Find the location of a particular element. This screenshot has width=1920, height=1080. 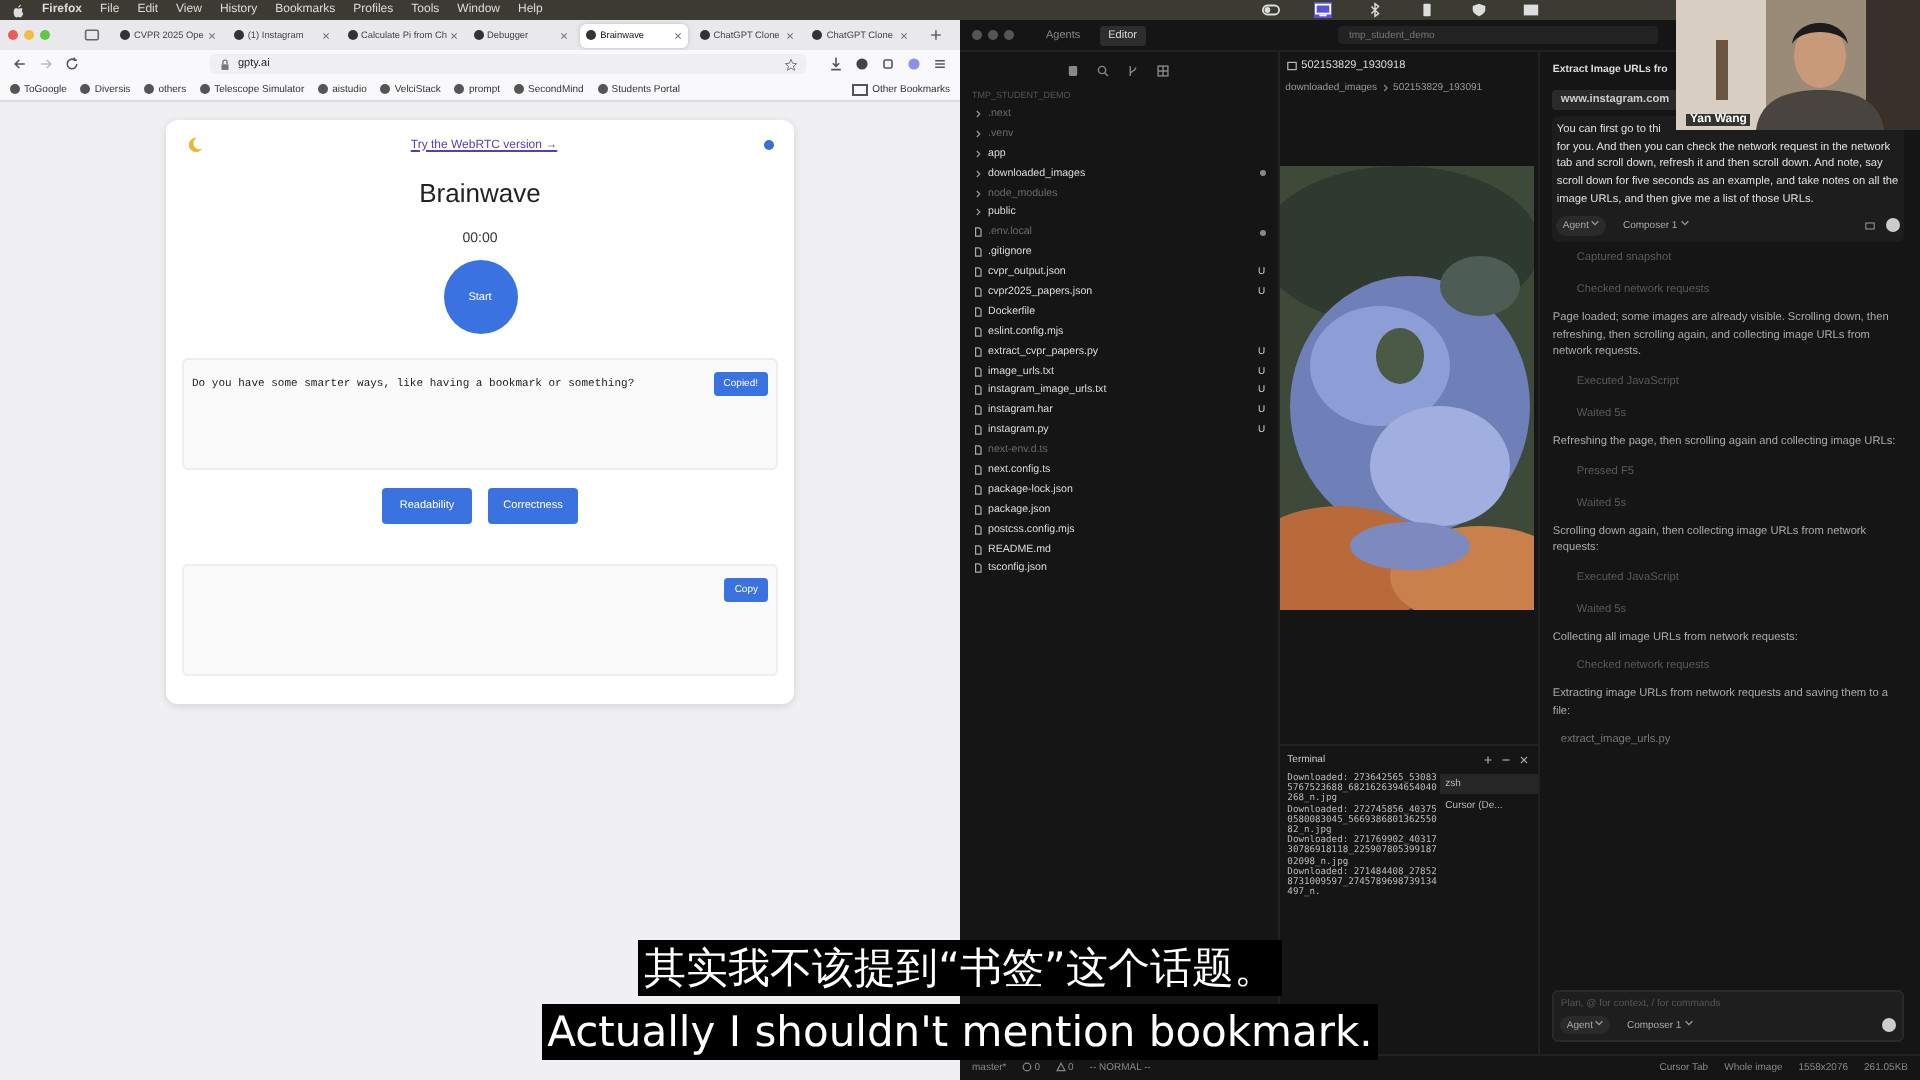

subtitle: 其实我不该提到“书签”这个话题。 is located at coordinates (960, 968).